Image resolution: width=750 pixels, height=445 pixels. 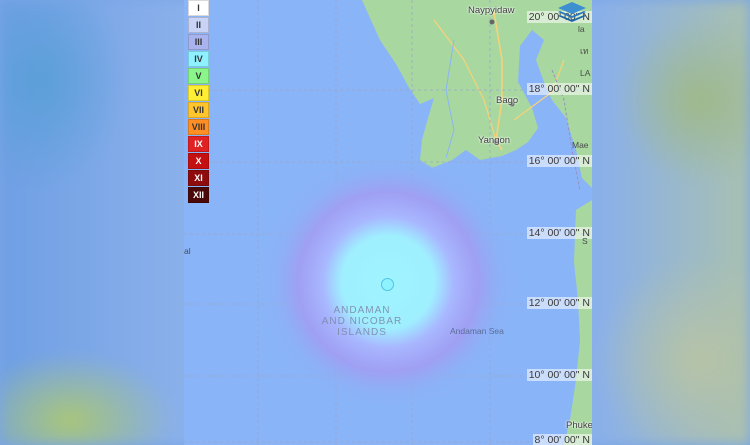 I want to click on layers-icon, so click(x=572, y=12).